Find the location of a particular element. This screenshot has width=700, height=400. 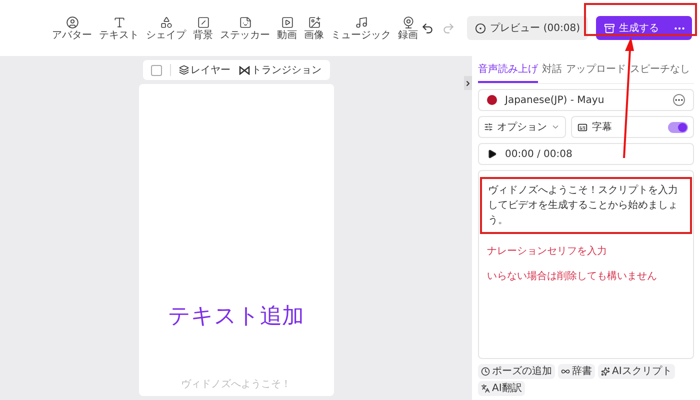

toolbar-item: 画像 is located at coordinates (314, 28).